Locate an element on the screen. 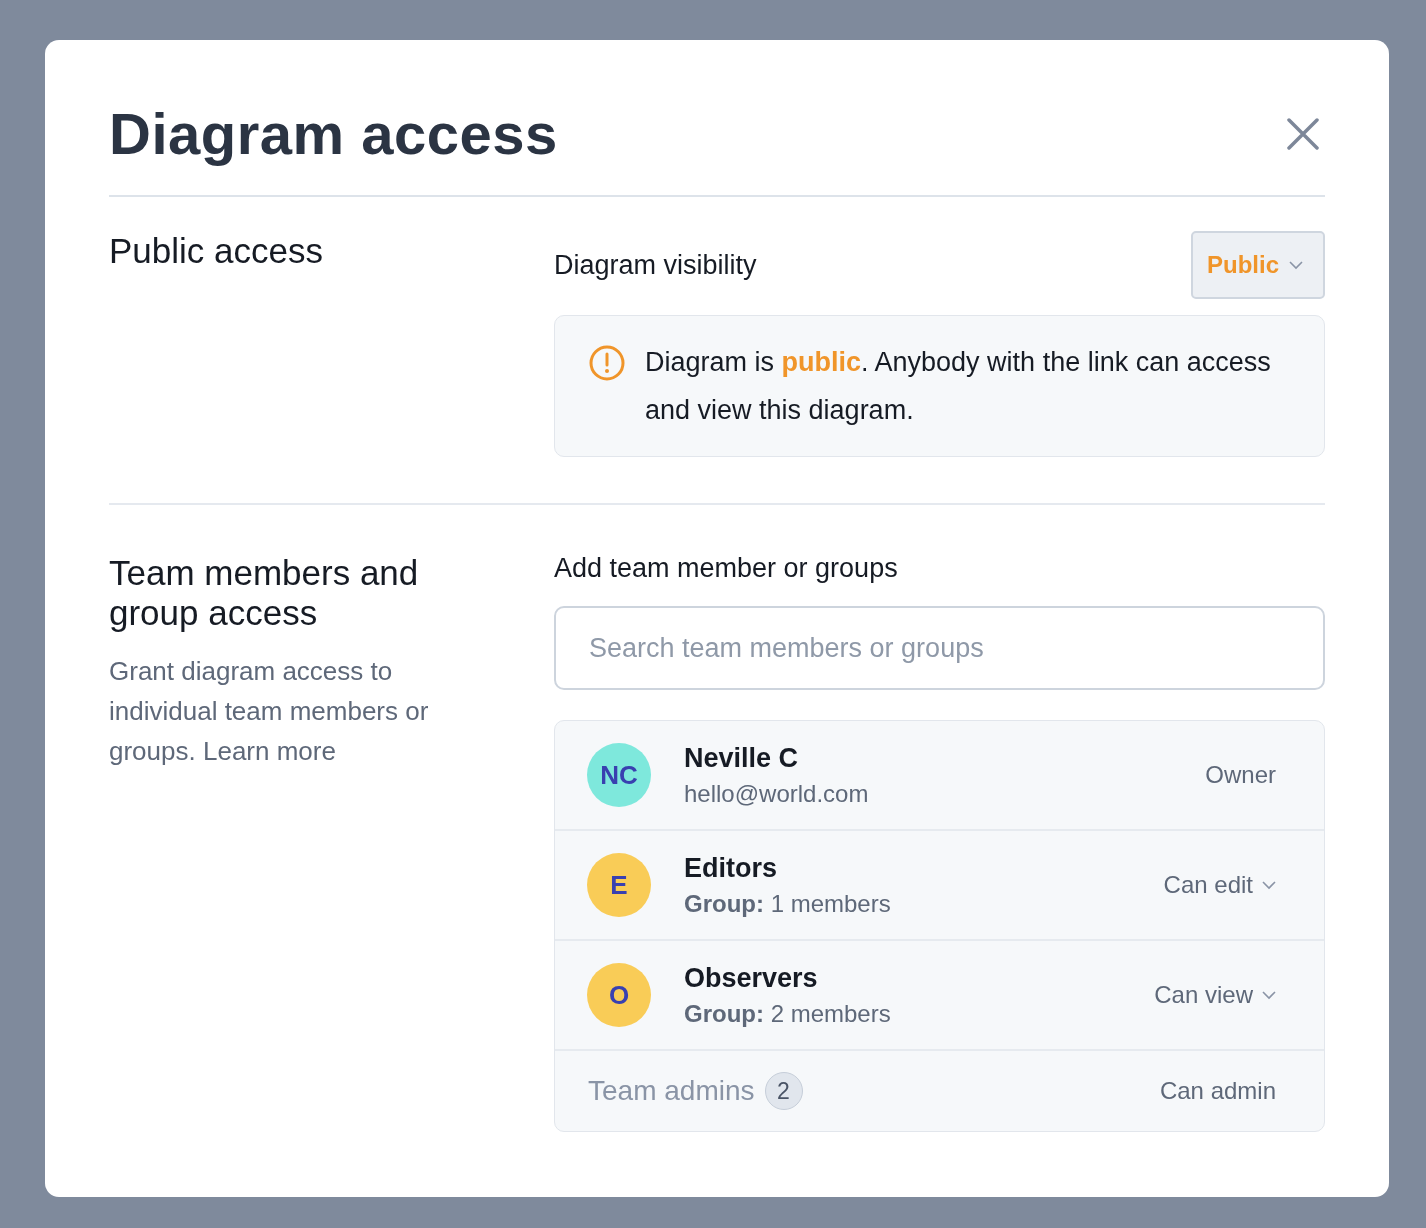 Image resolution: width=1426 pixels, height=1228 pixels. notice-text: Diagram is public. Anybody with the link can access and view this diagram. is located at coordinates (958, 386).